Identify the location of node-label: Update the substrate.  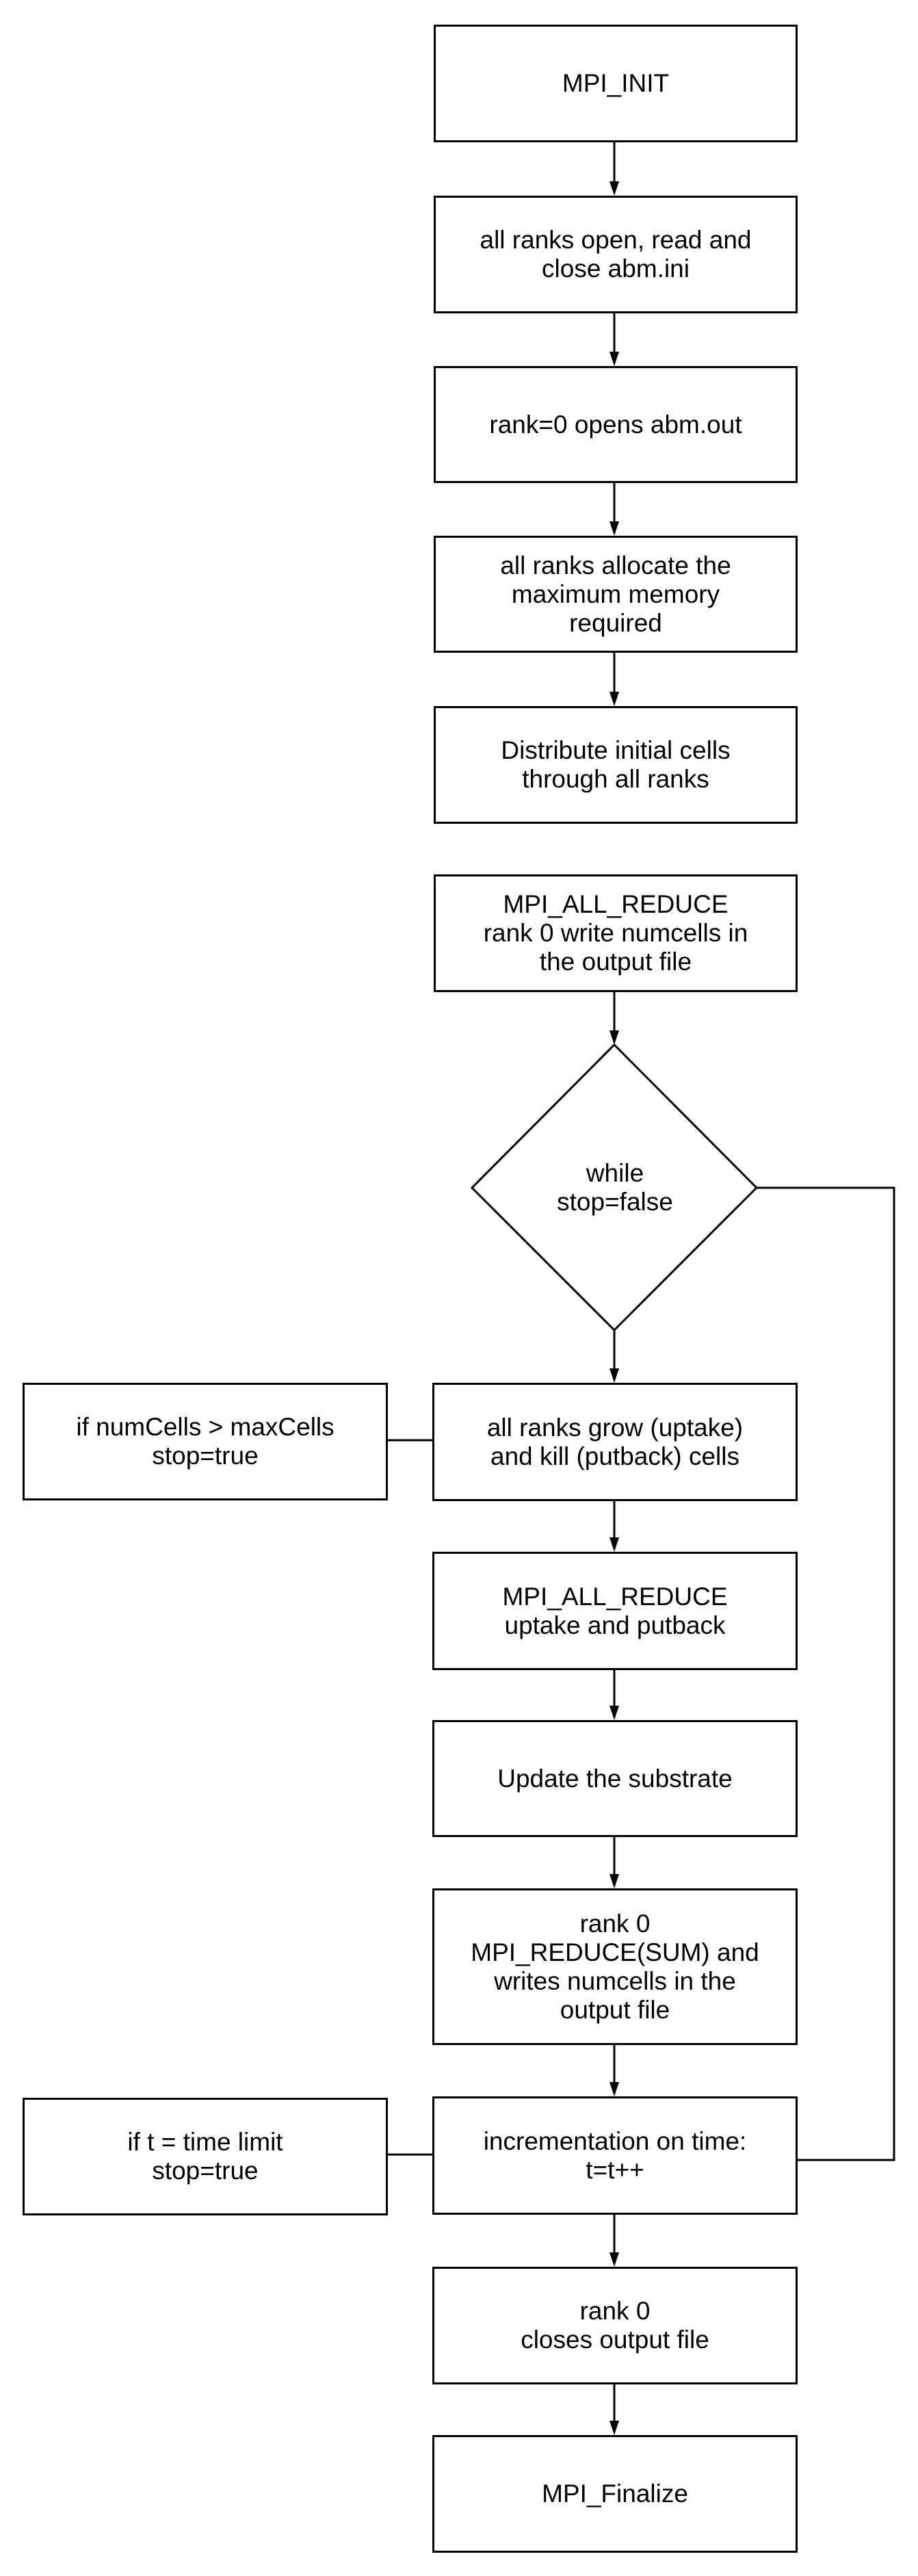
(615, 1778).